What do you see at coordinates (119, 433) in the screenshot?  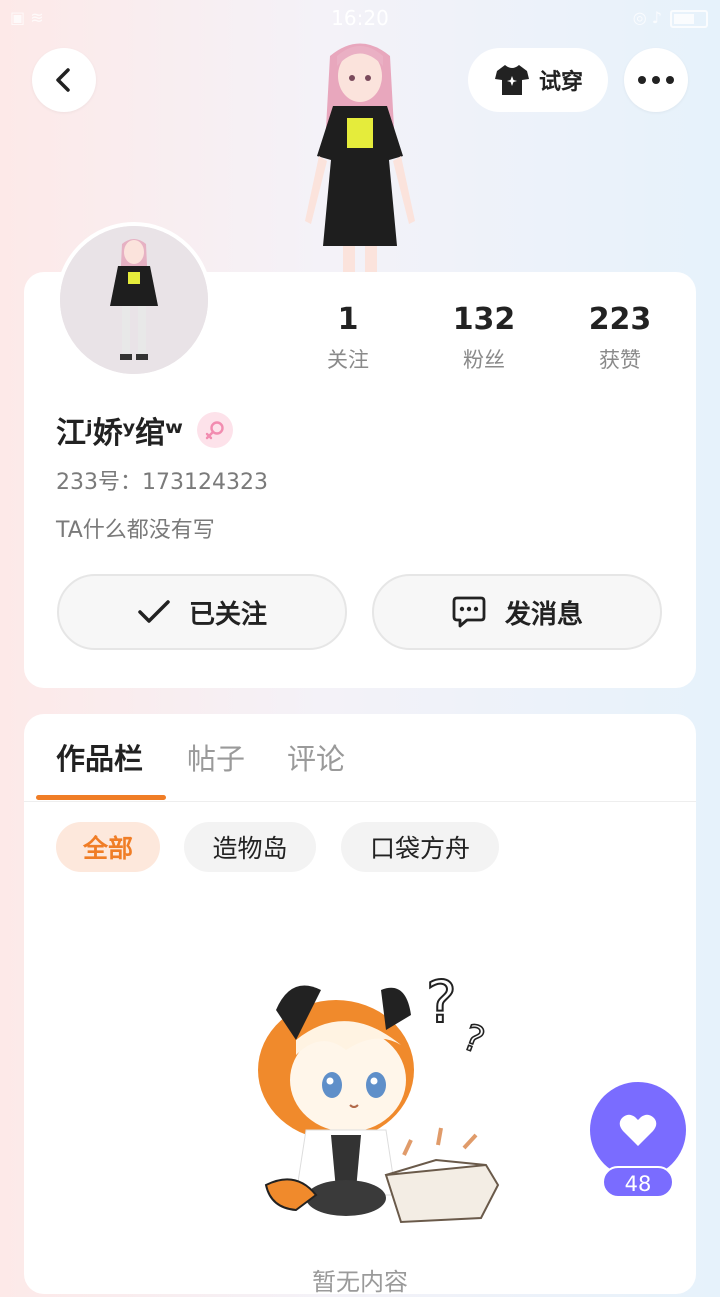 I see `username: 江ʲ娇ʸ绾ʷ` at bounding box center [119, 433].